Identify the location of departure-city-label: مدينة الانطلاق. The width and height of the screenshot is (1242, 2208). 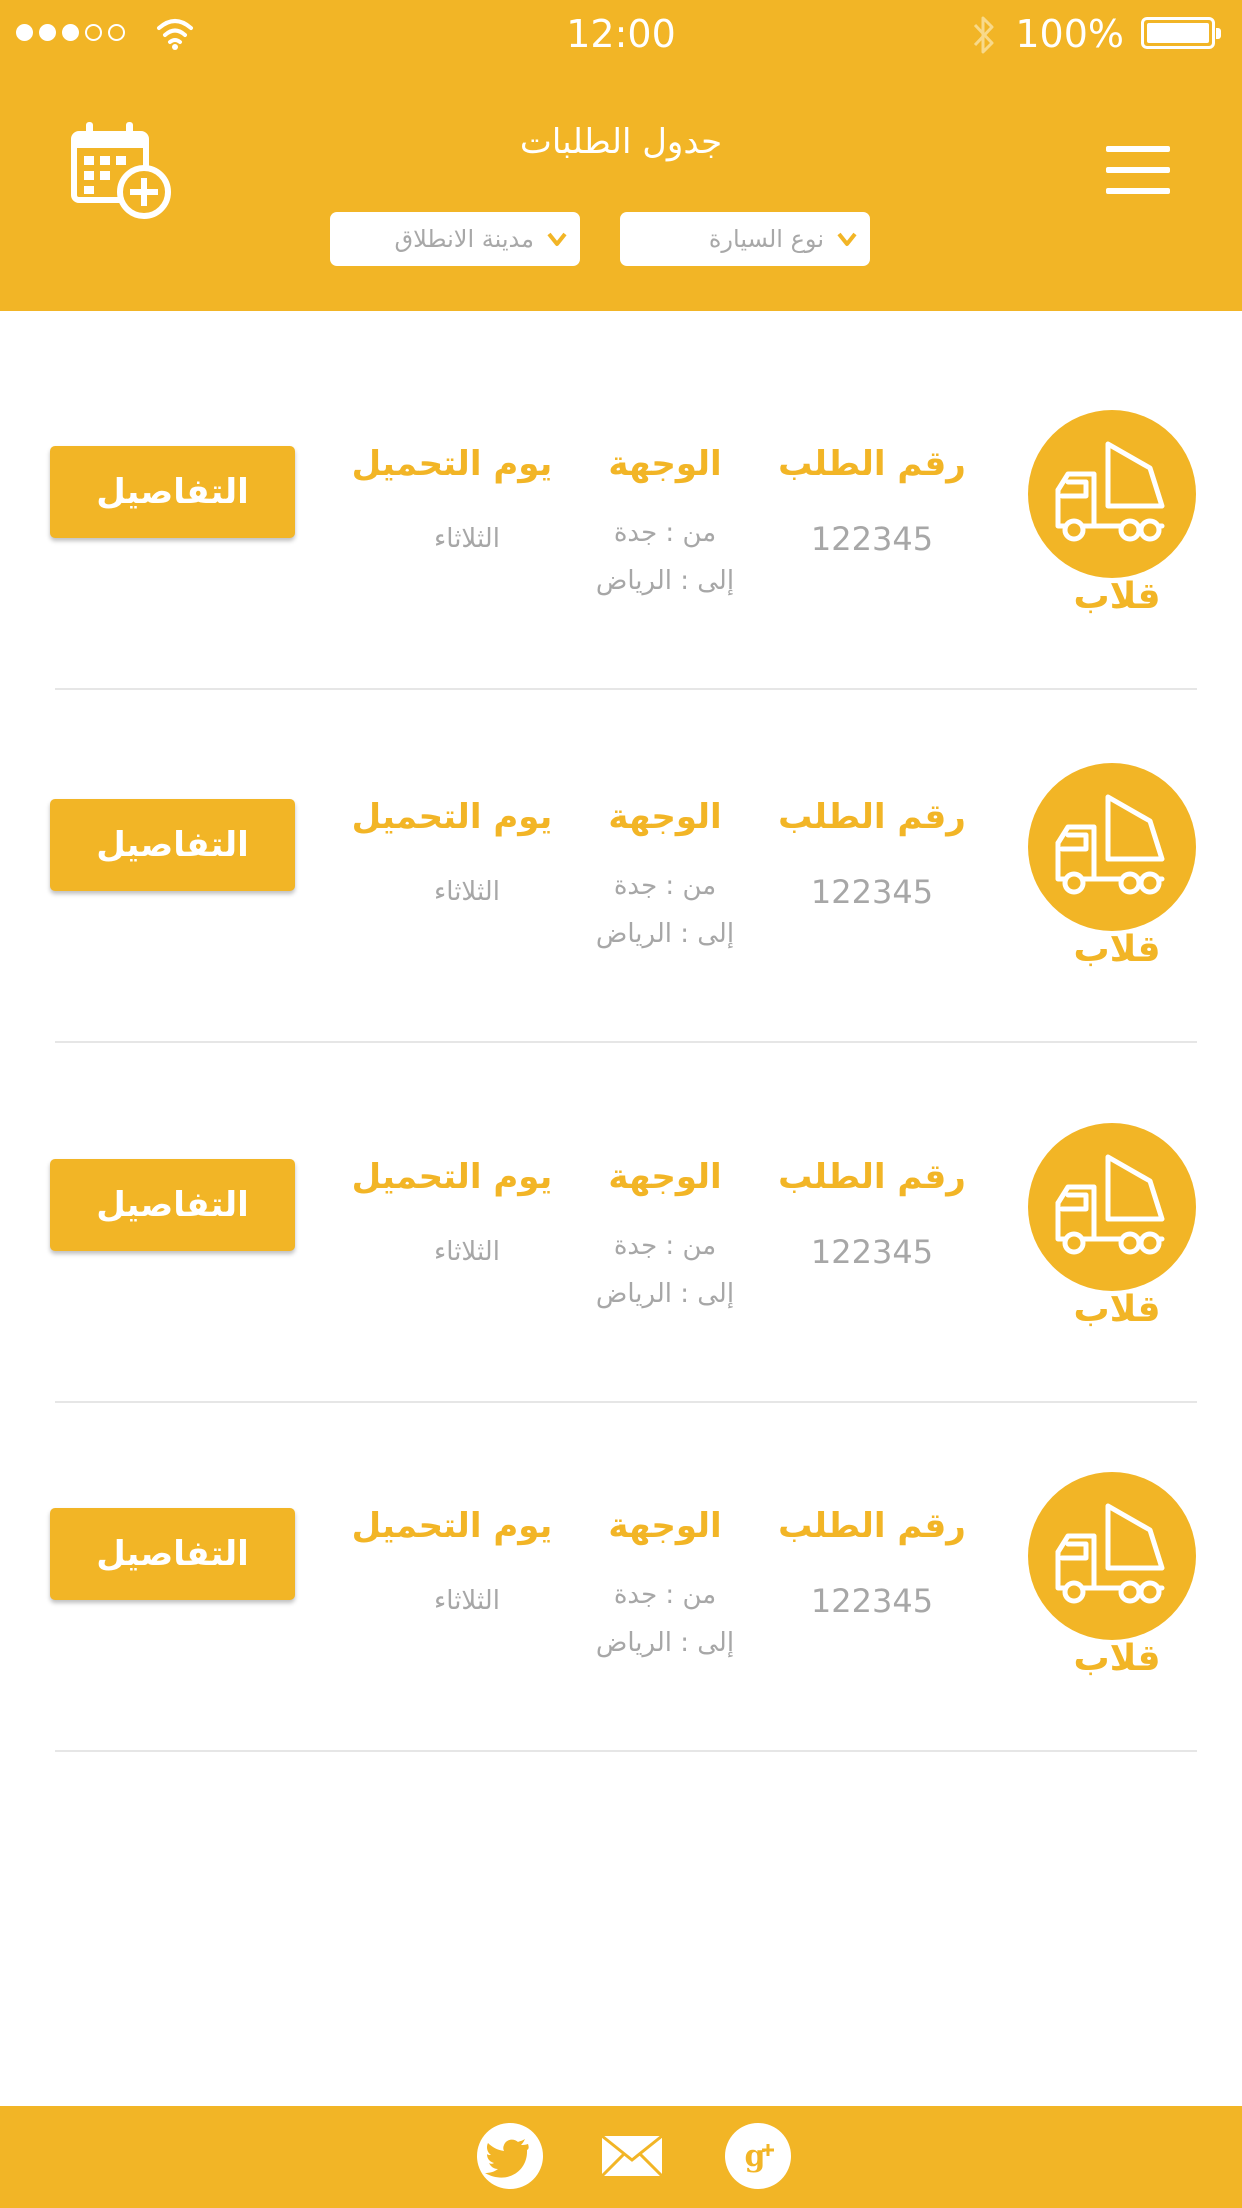
(464, 239).